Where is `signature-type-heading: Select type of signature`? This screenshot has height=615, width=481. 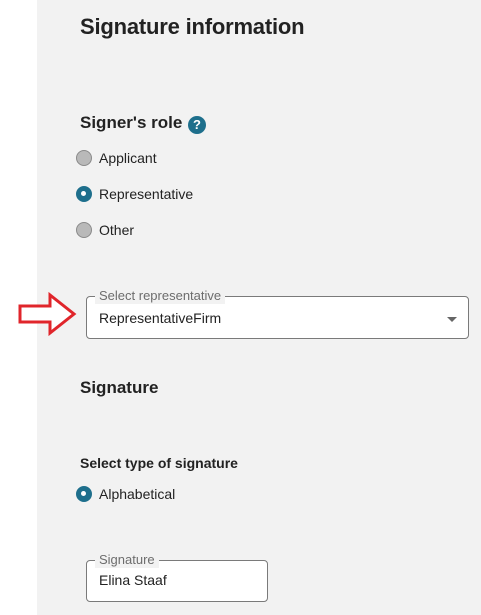
signature-type-heading: Select type of signature is located at coordinates (159, 463).